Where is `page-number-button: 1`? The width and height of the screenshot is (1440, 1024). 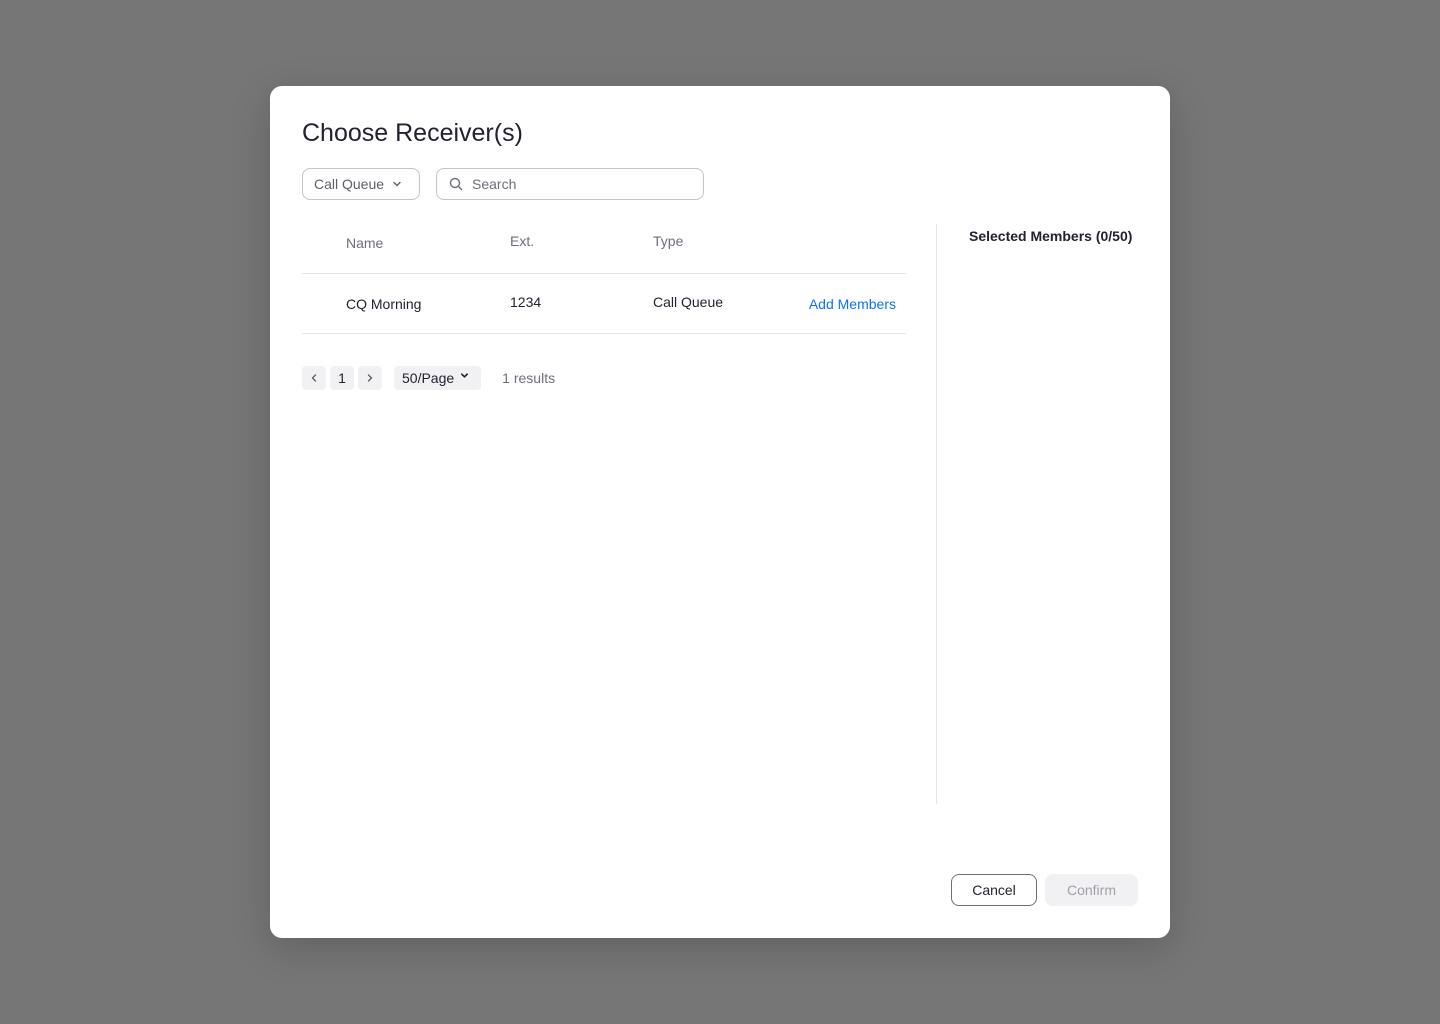 page-number-button: 1 is located at coordinates (342, 378).